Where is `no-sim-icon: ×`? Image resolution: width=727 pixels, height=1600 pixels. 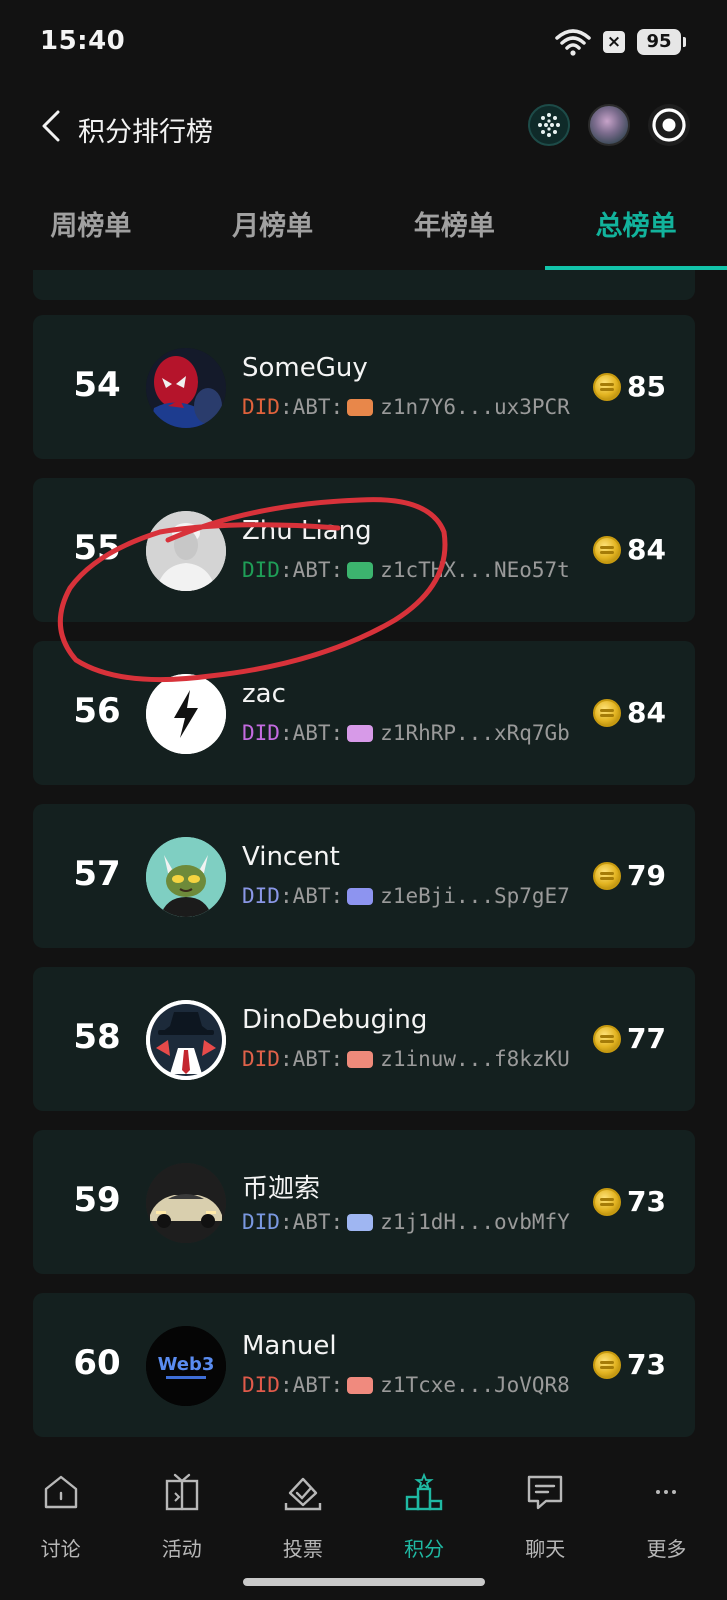 no-sim-icon: × is located at coordinates (614, 42).